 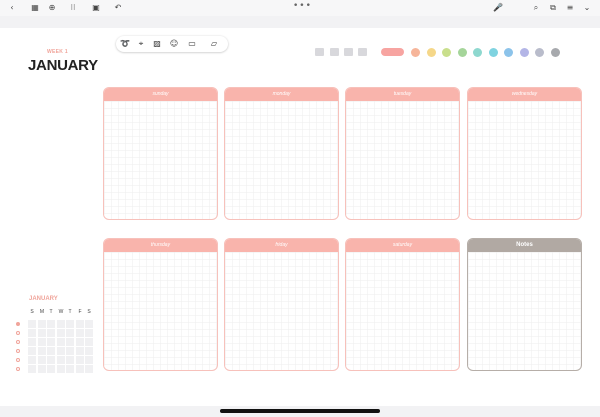 What do you see at coordinates (300, 411) in the screenshot?
I see `home-indicator` at bounding box center [300, 411].